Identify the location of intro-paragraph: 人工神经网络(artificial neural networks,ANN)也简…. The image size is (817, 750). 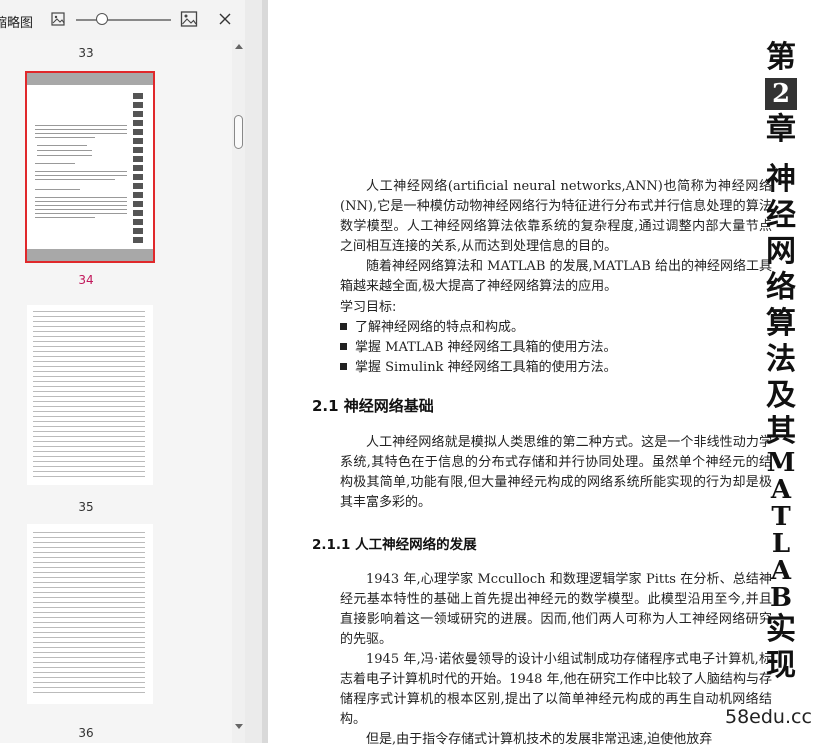
(556, 216).